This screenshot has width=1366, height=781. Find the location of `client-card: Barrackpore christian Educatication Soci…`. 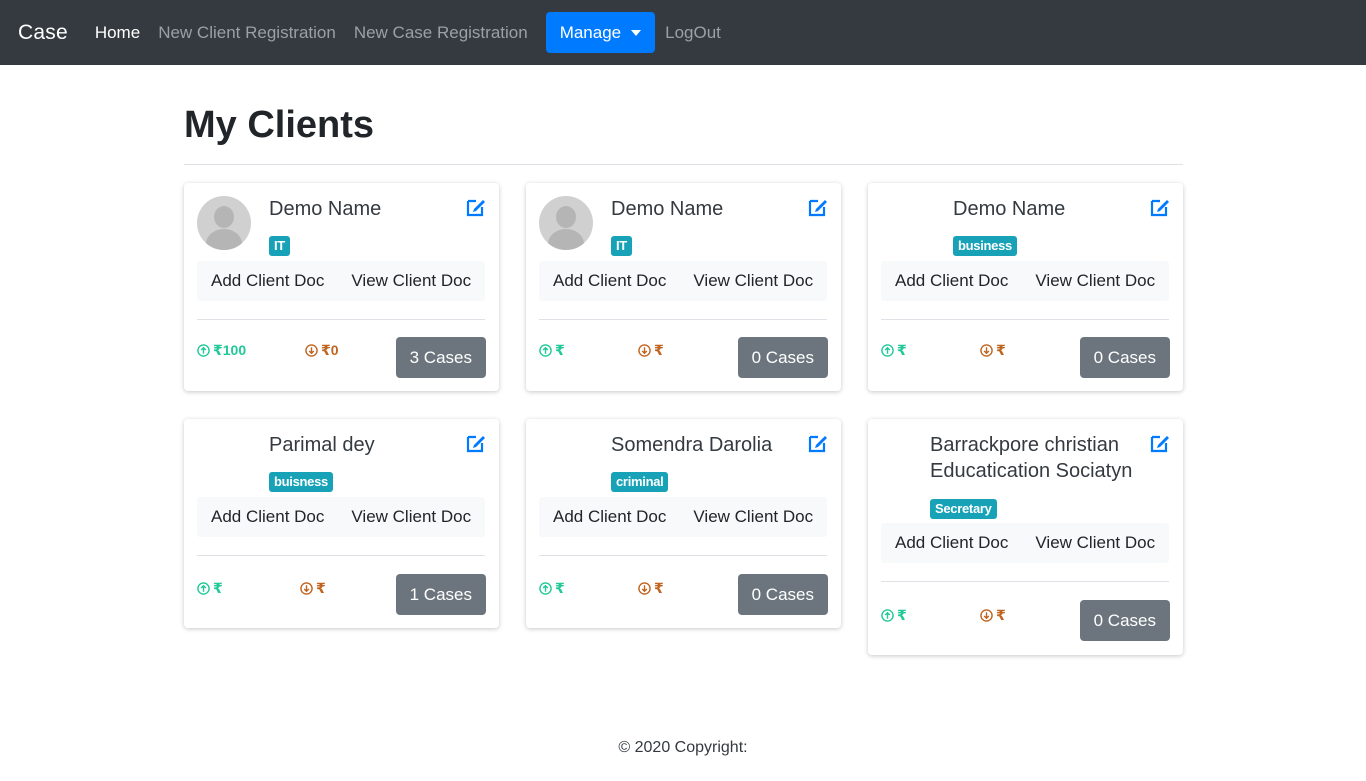

client-card: Barrackpore christian Educatication Soci… is located at coordinates (1025, 537).